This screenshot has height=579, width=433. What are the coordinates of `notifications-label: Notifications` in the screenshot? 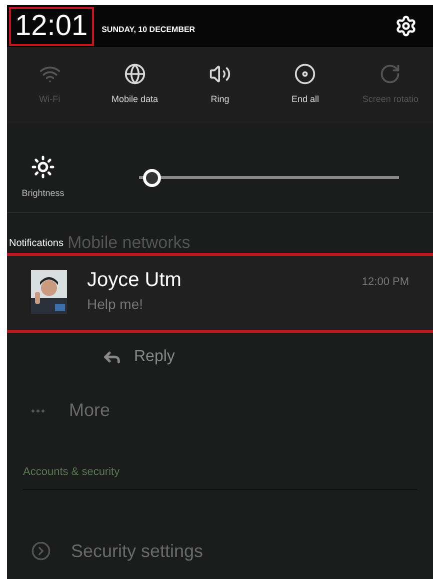 It's located at (36, 244).